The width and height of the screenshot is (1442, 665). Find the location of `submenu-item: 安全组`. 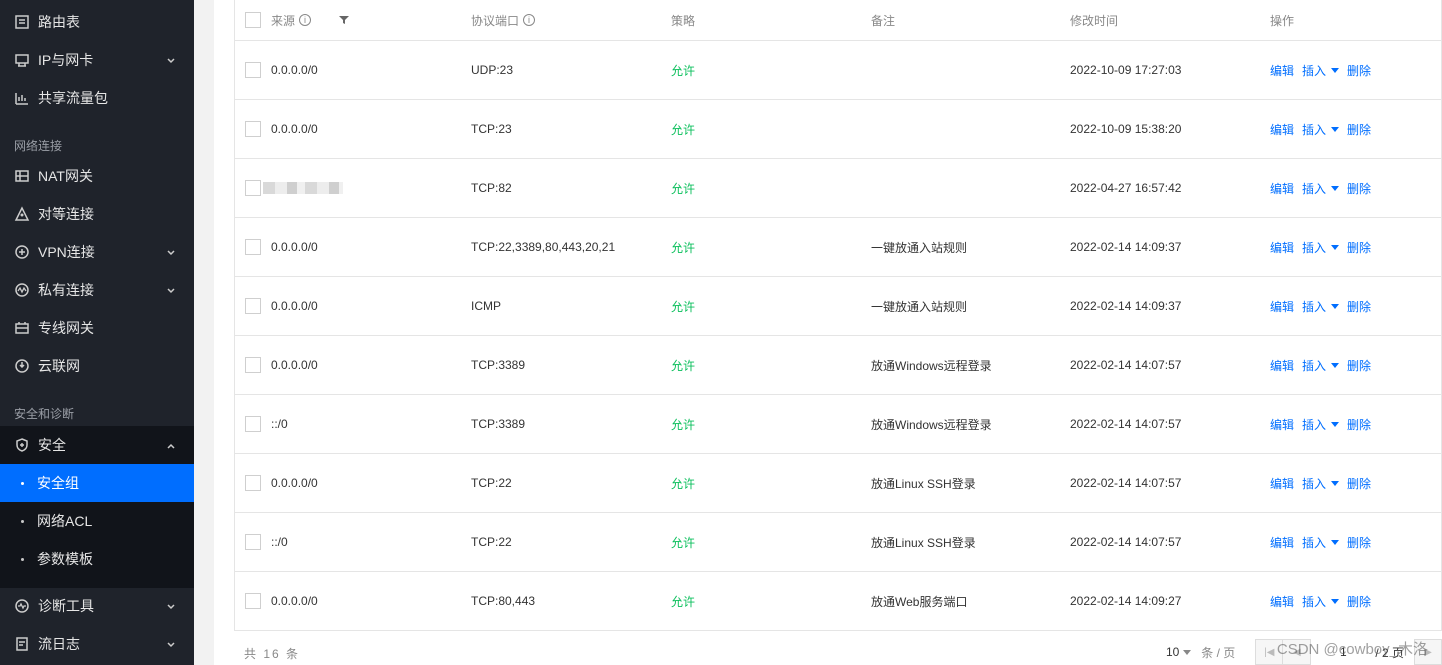

submenu-item: 安全组 is located at coordinates (97, 483).